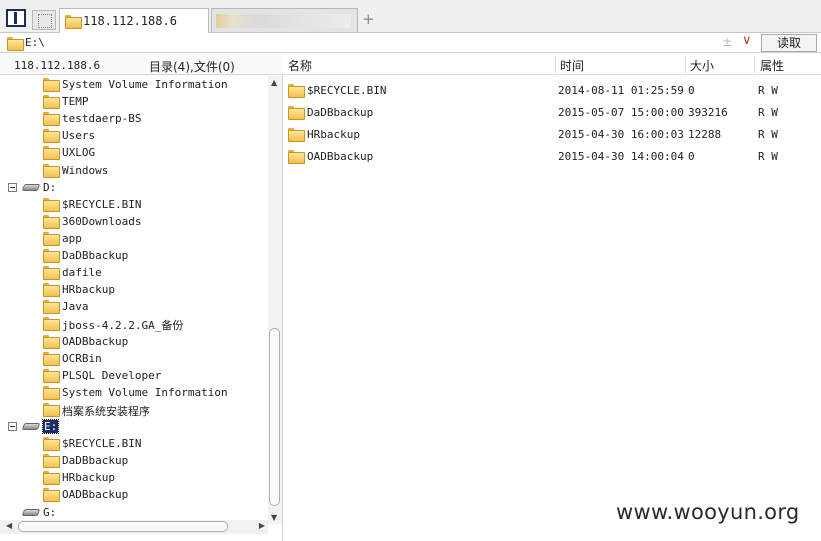 Image resolution: width=821 pixels, height=541 pixels. I want to click on chevron-down-icon: ∨, so click(747, 40).